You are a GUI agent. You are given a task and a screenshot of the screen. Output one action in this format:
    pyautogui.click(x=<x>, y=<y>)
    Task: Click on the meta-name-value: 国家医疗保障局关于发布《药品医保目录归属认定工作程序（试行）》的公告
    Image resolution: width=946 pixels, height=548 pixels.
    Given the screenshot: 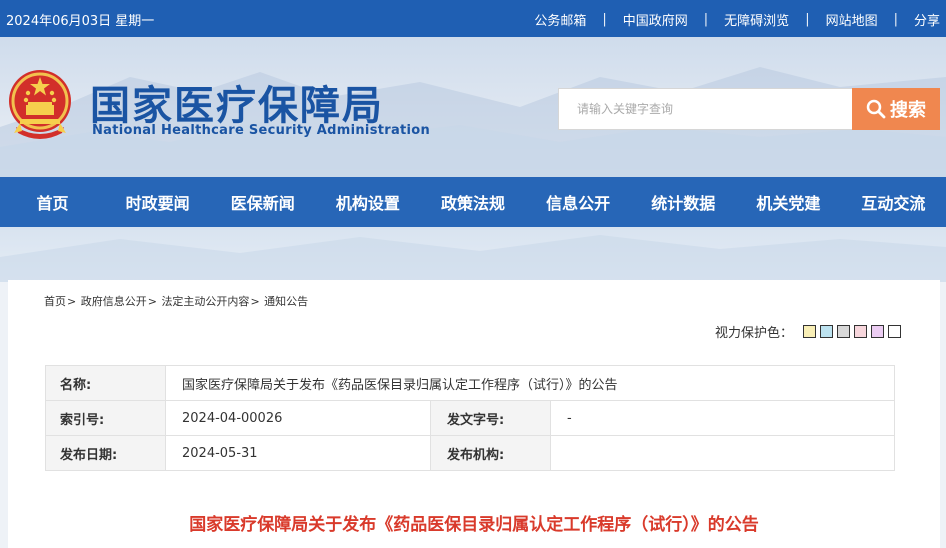 What is the action you would take?
    pyautogui.click(x=530, y=383)
    